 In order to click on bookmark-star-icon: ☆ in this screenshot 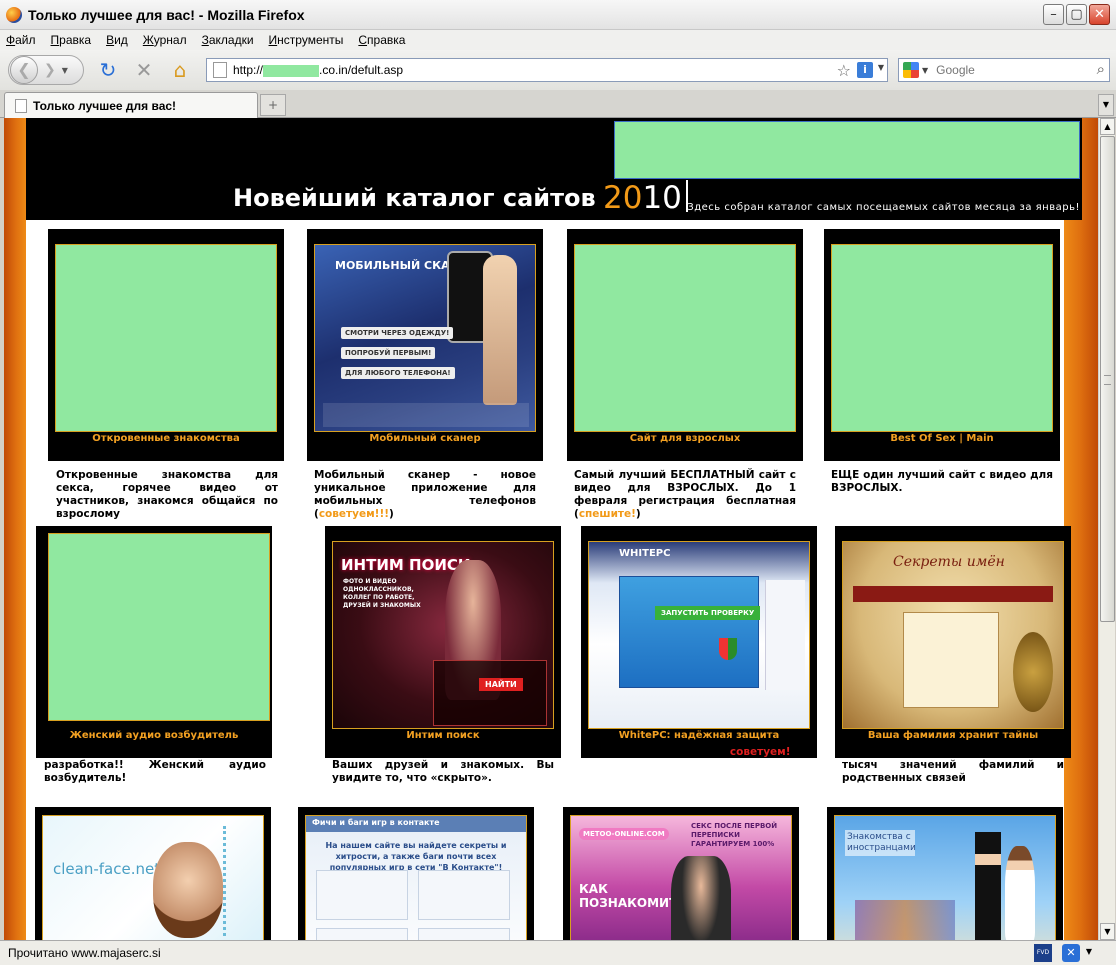, I will do `click(844, 70)`.